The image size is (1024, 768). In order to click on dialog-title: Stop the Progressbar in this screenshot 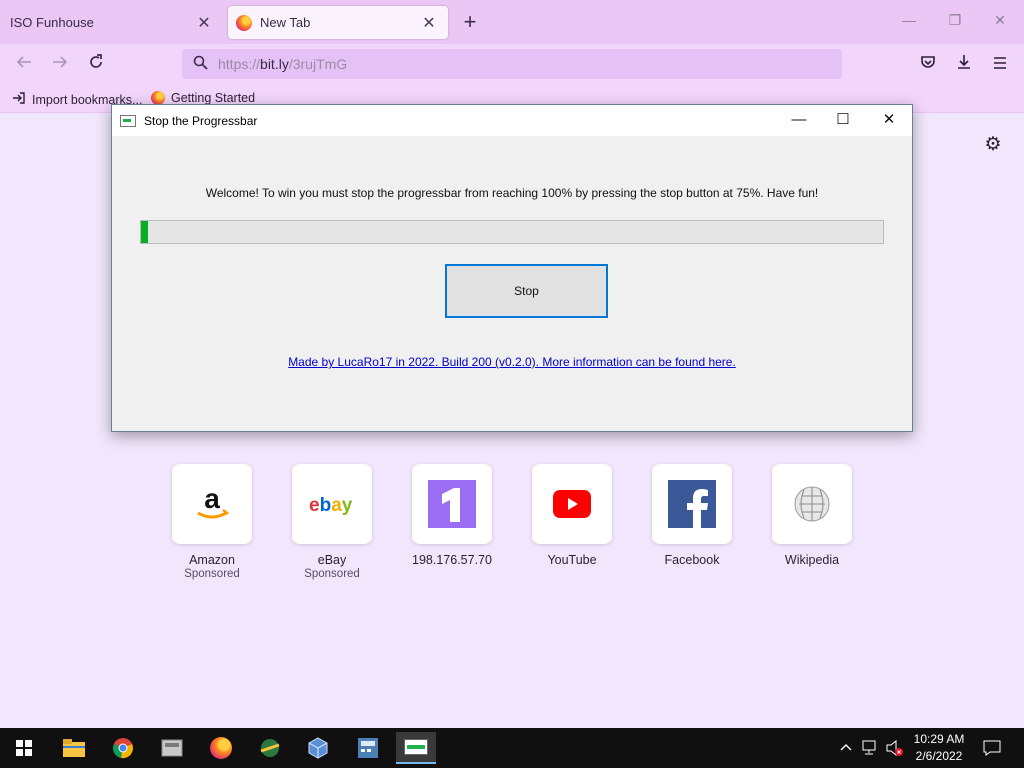, I will do `click(201, 120)`.